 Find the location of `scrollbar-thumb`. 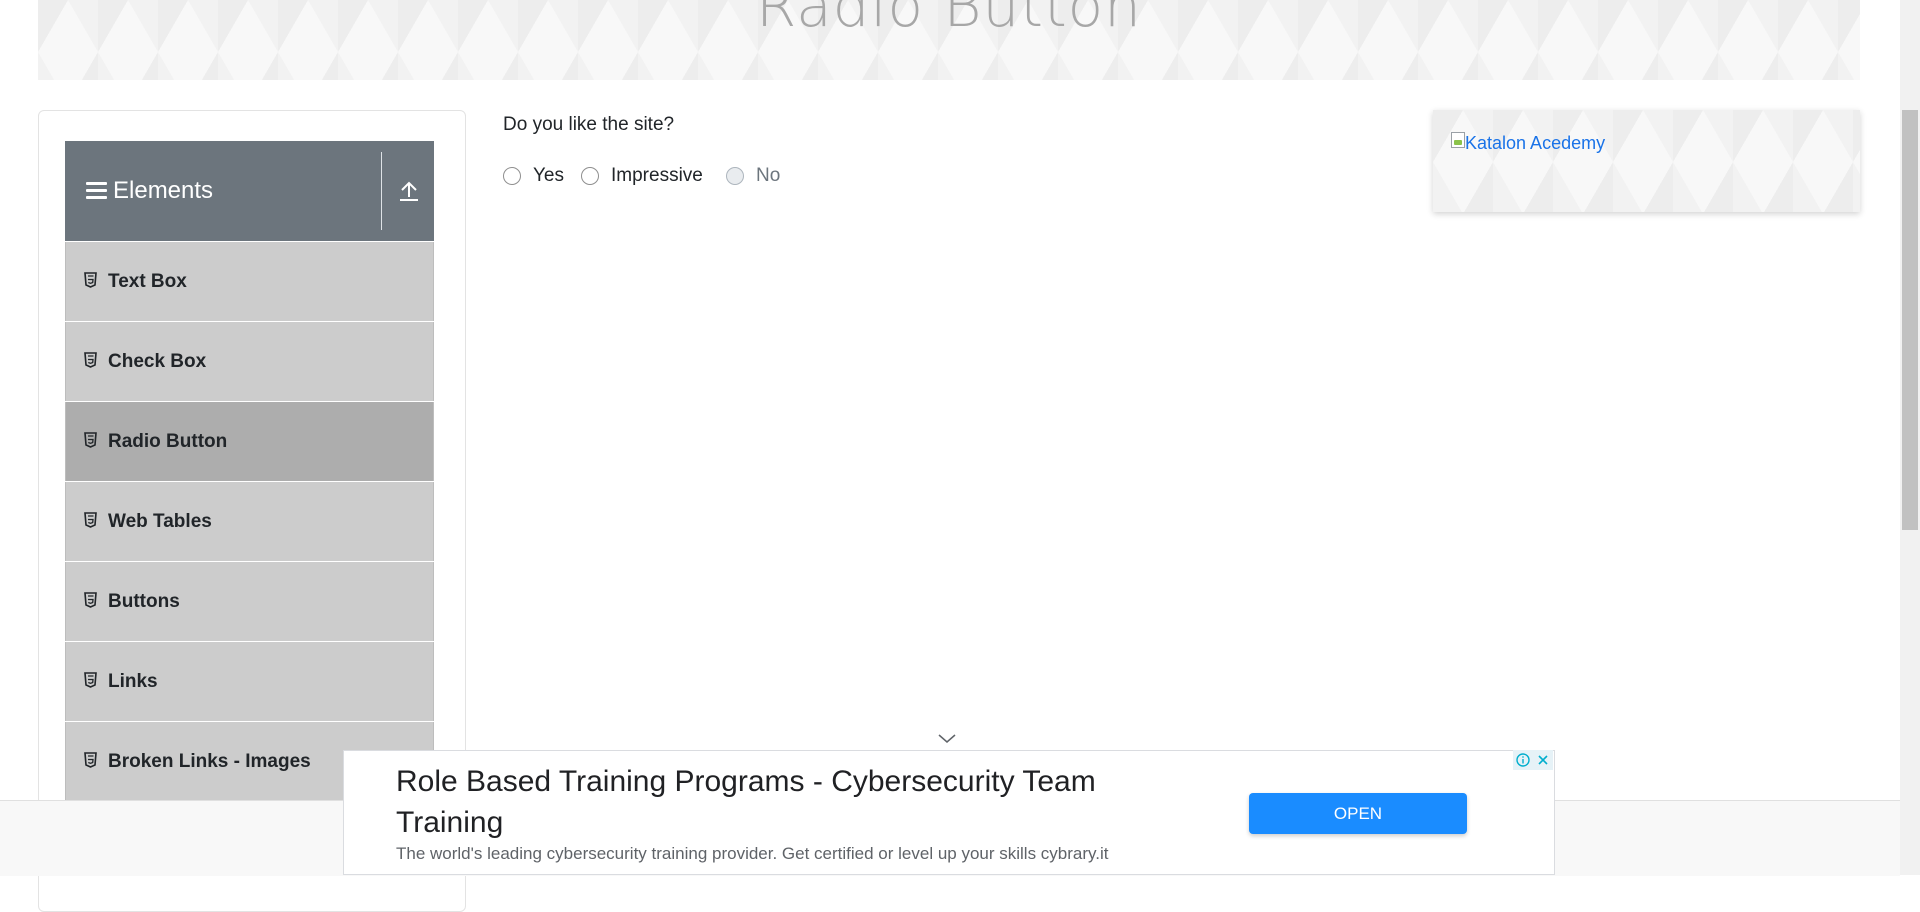

scrollbar-thumb is located at coordinates (1910, 320).